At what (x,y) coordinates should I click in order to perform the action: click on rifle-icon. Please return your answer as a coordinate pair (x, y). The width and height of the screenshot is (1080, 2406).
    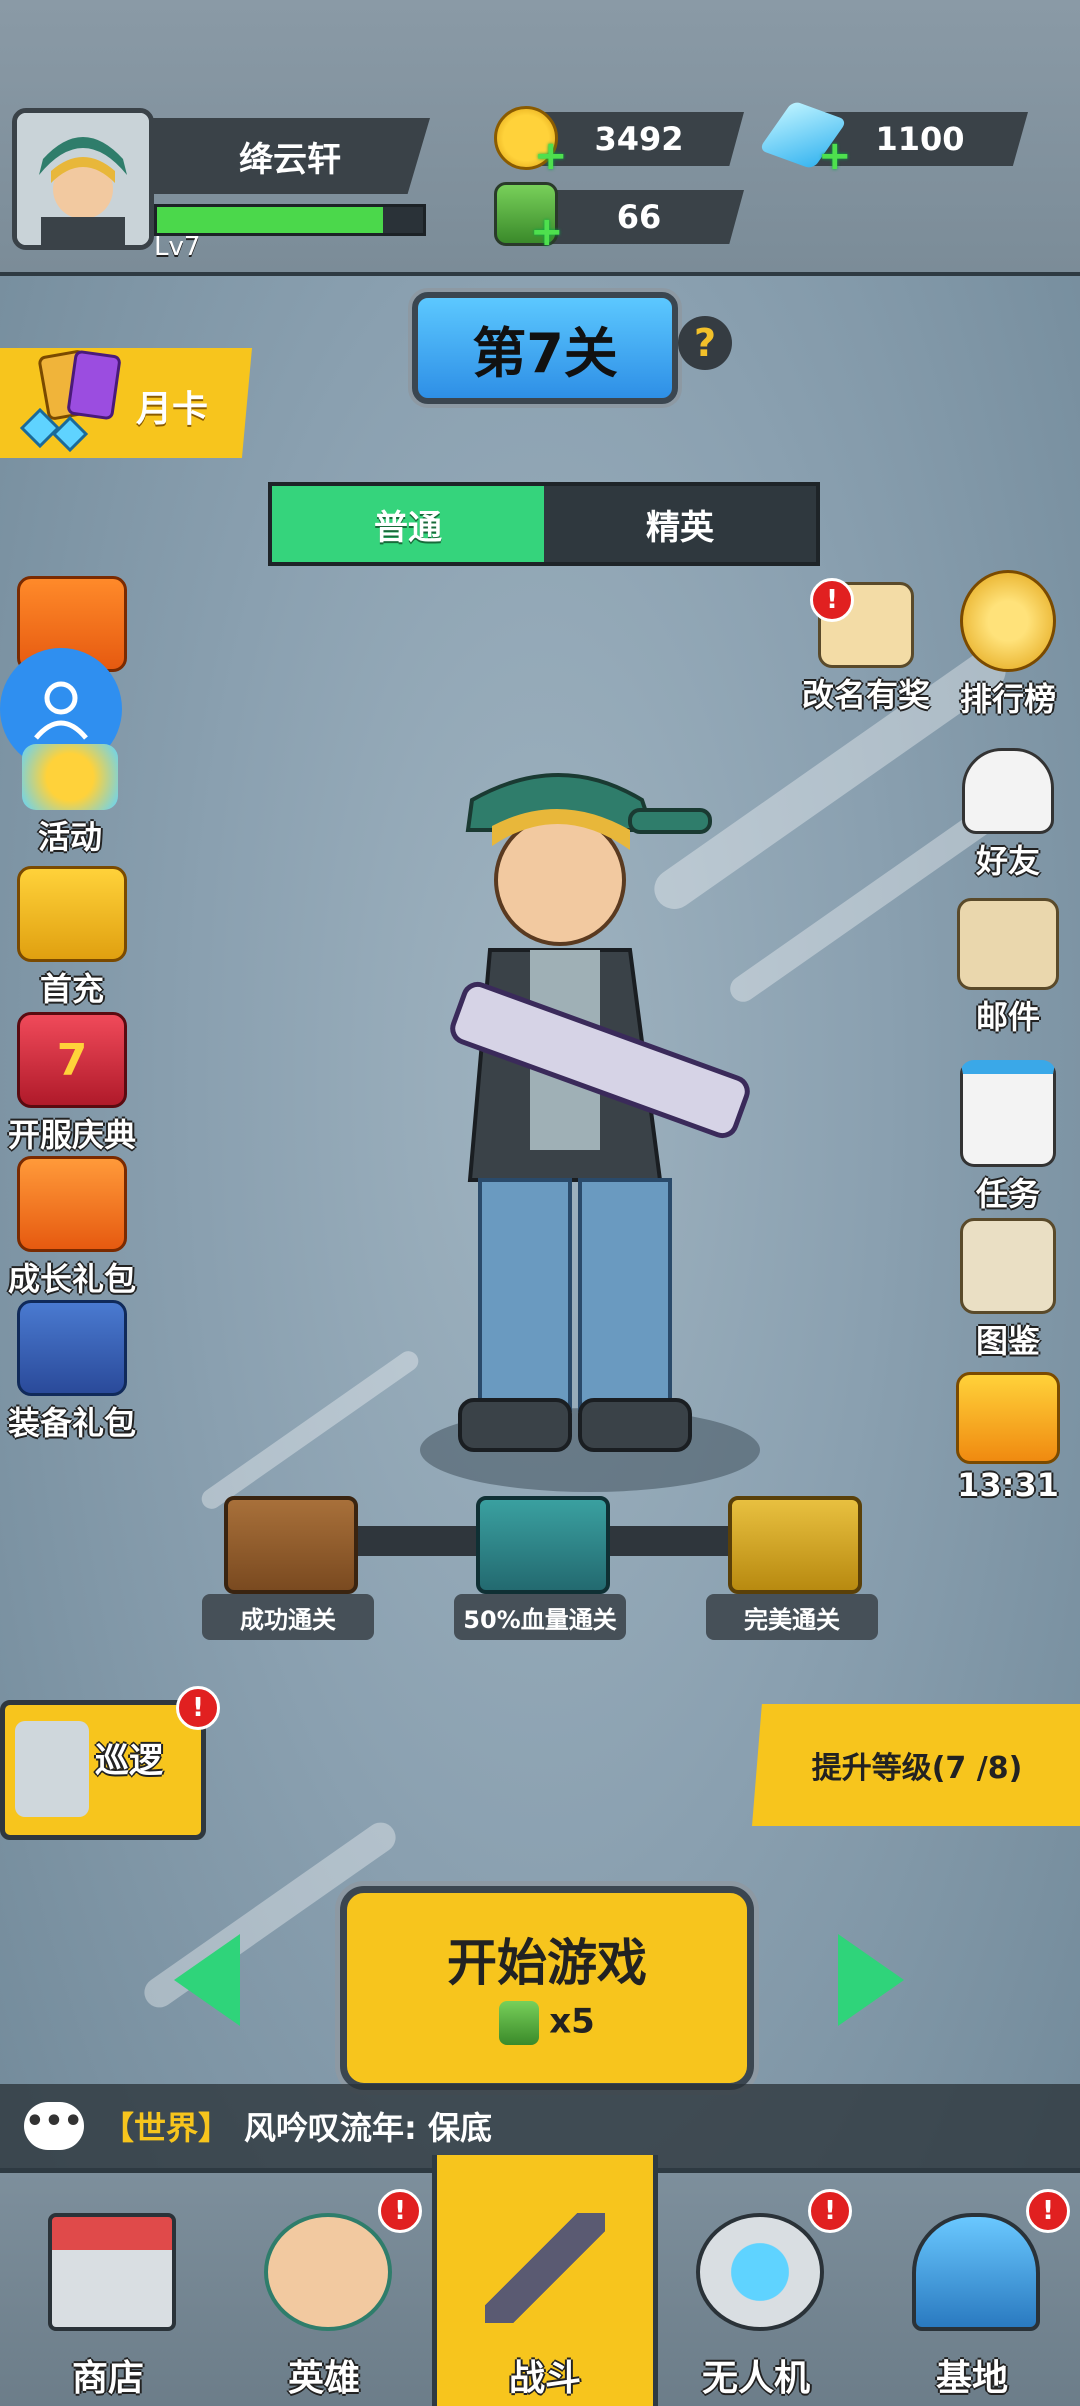
    Looking at the image, I should click on (545, 2268).